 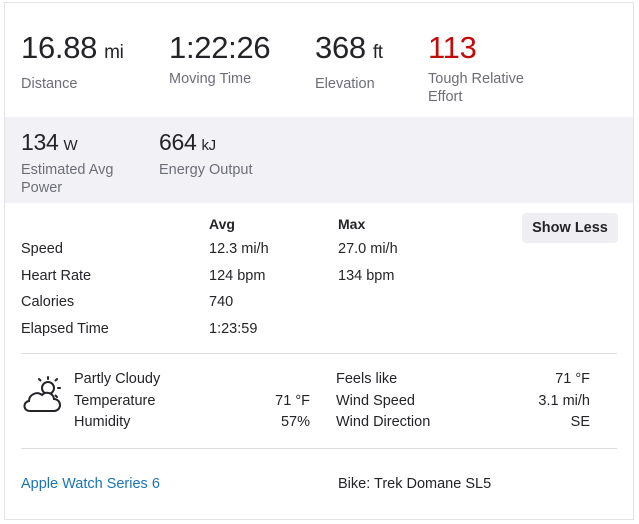 I want to click on row-label-speed: Speed, so click(x=42, y=249).